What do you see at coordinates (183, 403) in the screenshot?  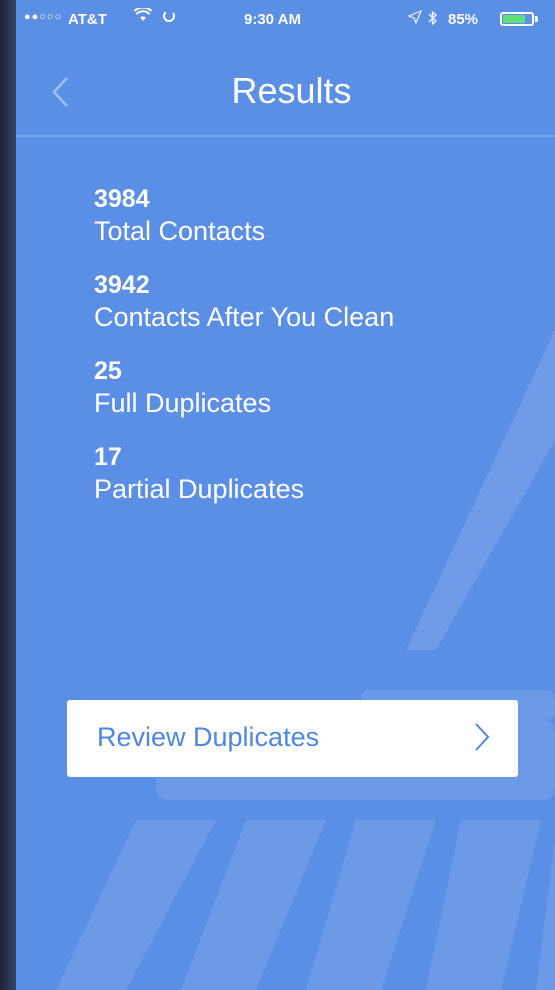 I see `stat-label: Full Duplicates` at bounding box center [183, 403].